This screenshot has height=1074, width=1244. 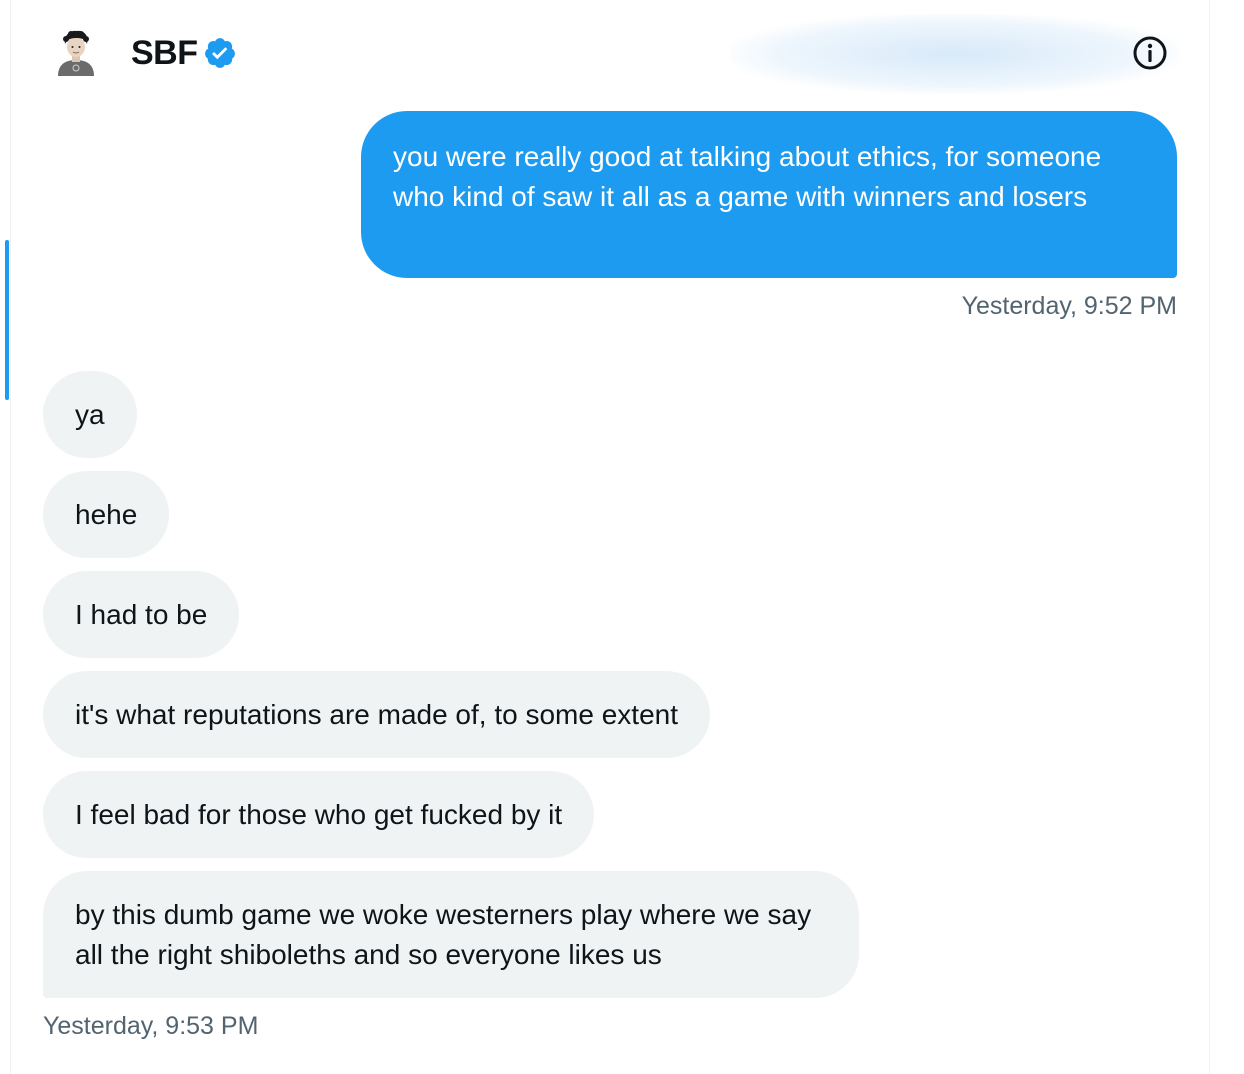 What do you see at coordinates (141, 614) in the screenshot?
I see `incoming-message: I had to be` at bounding box center [141, 614].